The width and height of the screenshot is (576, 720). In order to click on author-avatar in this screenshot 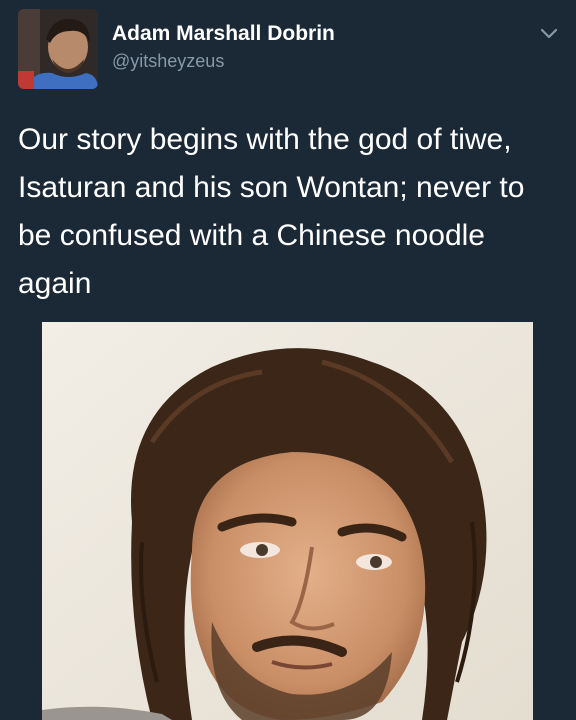, I will do `click(58, 49)`.